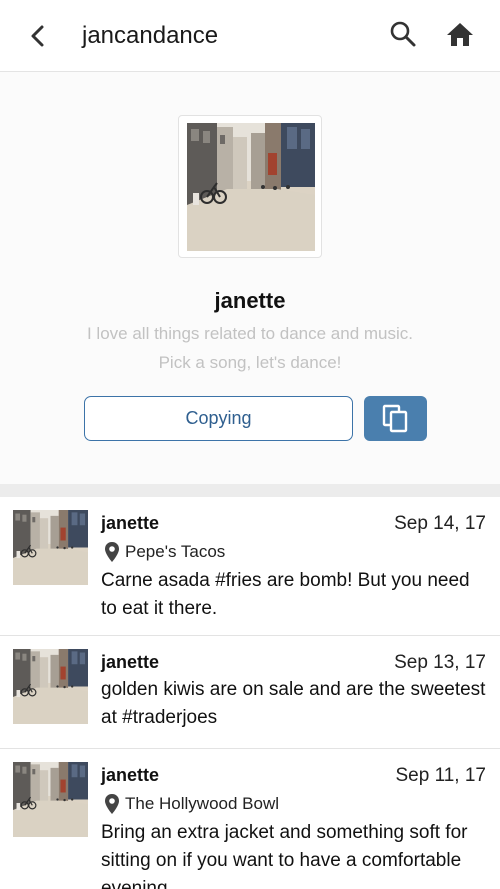  I want to click on section-divider, so click(250, 490).